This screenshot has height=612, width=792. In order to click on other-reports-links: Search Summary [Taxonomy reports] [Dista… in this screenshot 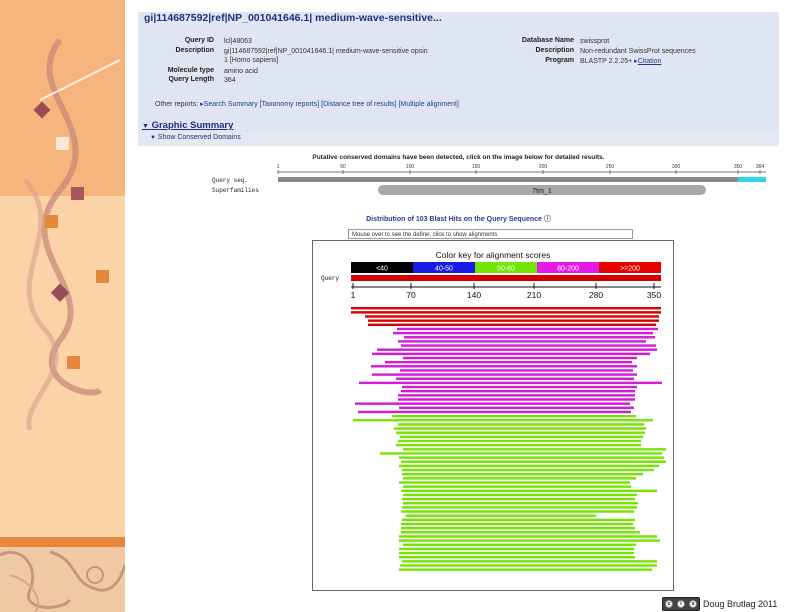, I will do `click(331, 104)`.